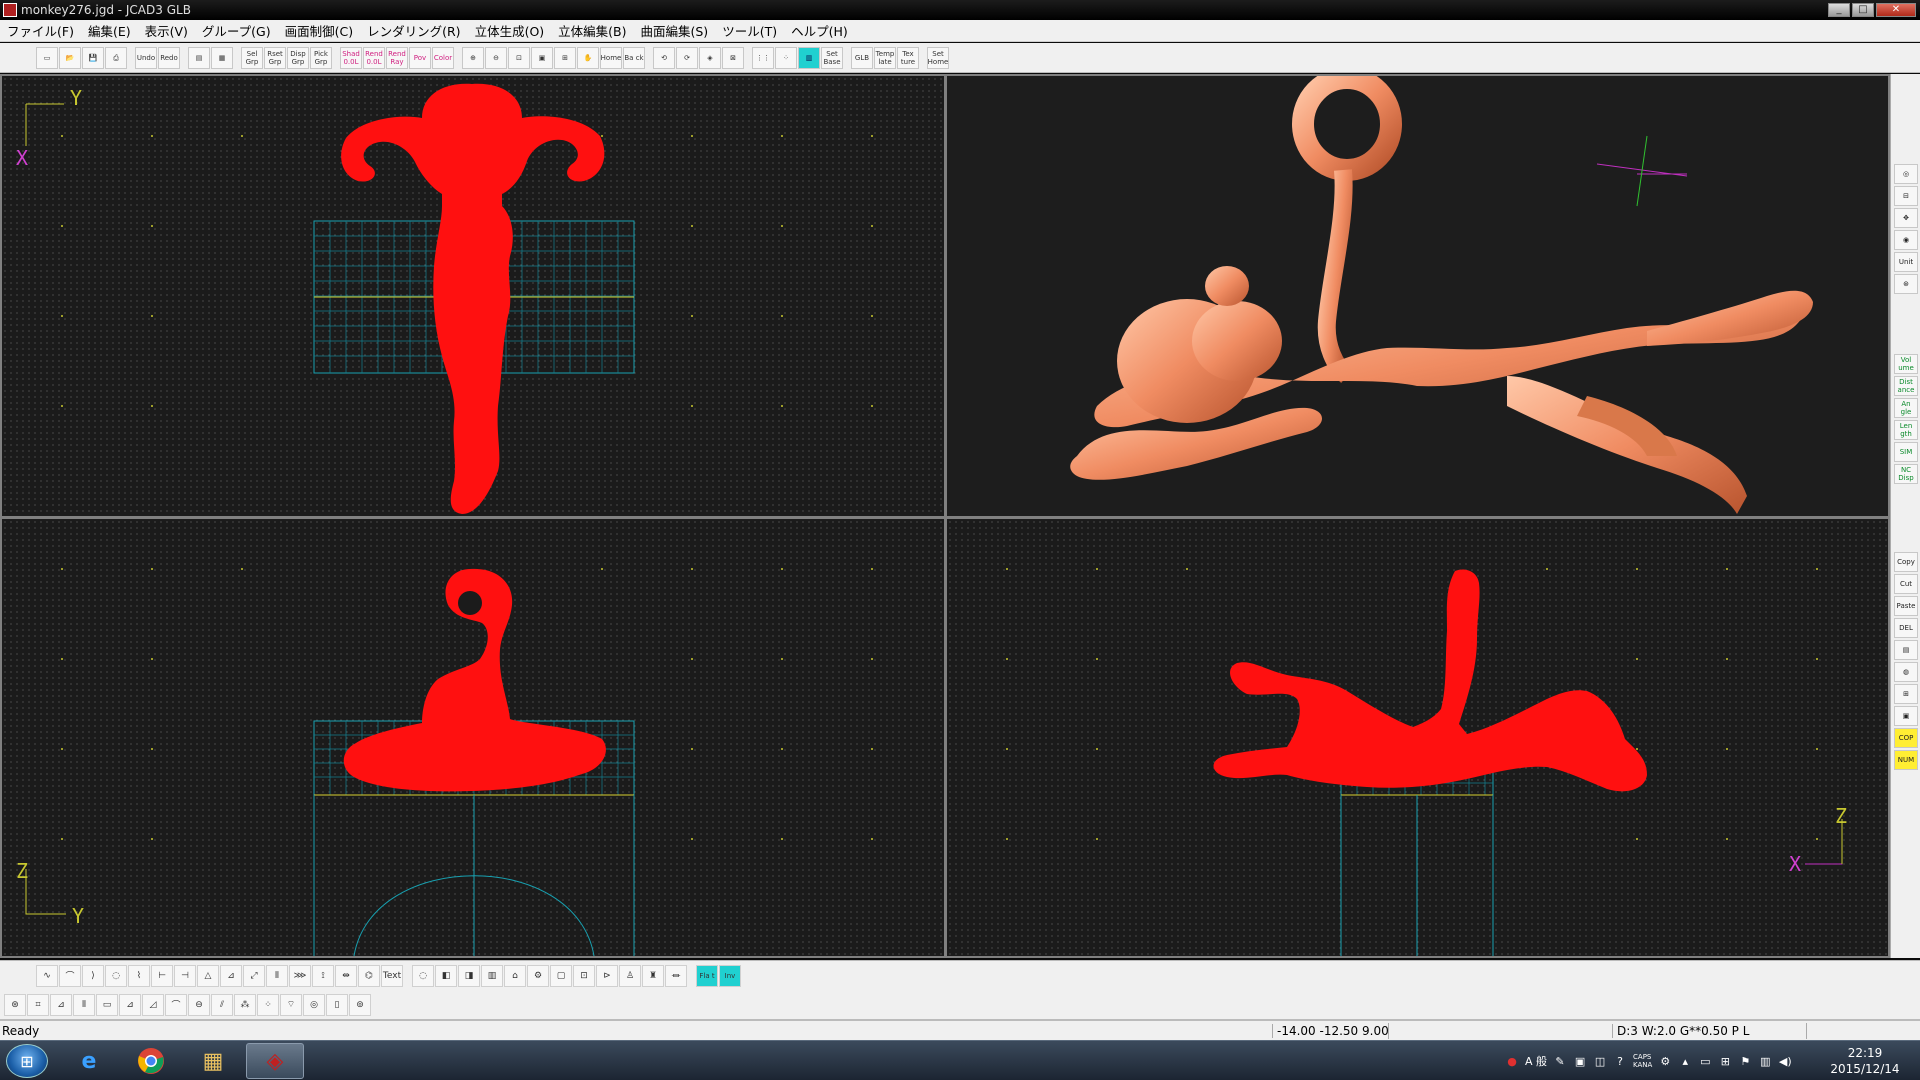  What do you see at coordinates (300, 975) in the screenshot?
I see `curve-tool-12-icon: ⋙` at bounding box center [300, 975].